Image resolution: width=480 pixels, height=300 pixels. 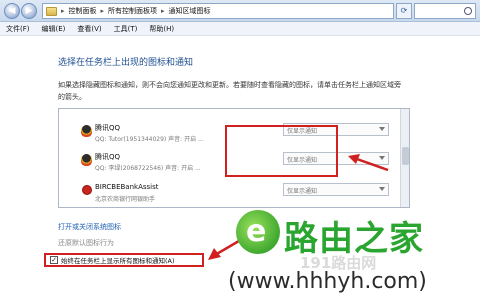 I want to click on list-scrollbar, so click(x=404, y=158).